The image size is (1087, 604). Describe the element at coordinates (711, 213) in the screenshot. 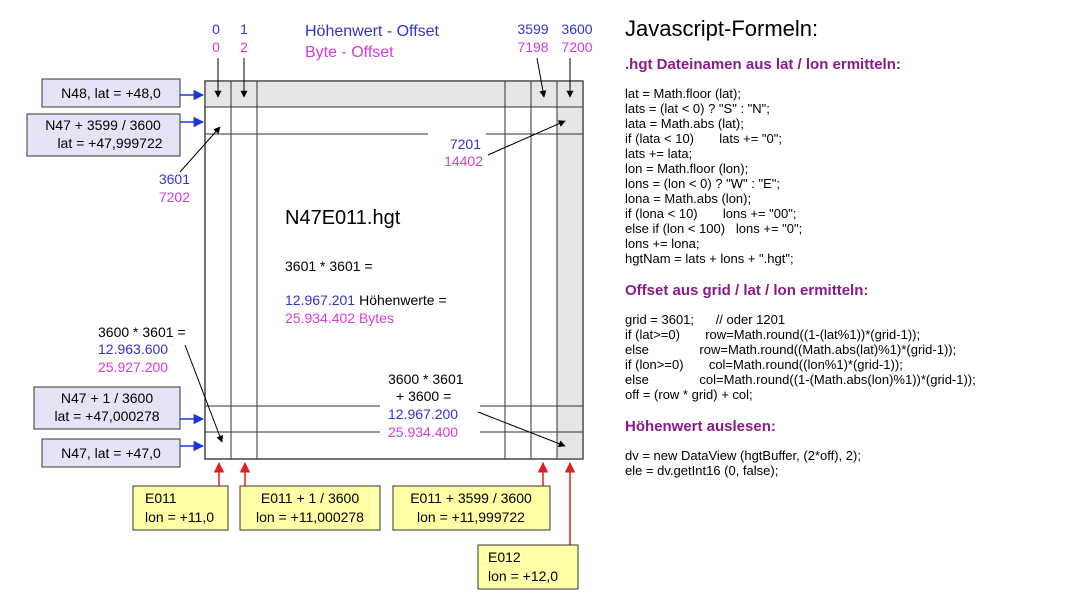

I see `code-line: if (lona < 10) lons += "00";` at that location.